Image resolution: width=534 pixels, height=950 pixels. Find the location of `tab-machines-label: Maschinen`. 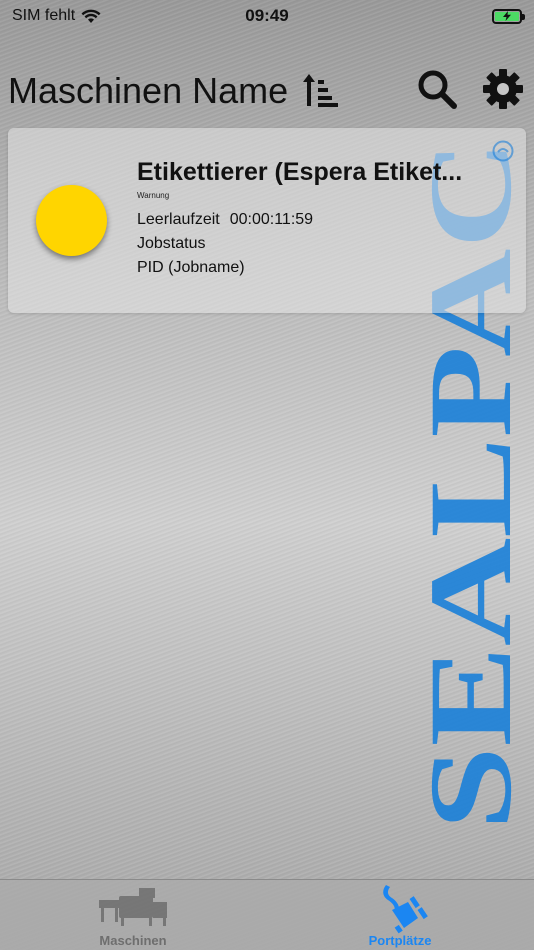

tab-machines-label: Maschinen is located at coordinates (133, 940).